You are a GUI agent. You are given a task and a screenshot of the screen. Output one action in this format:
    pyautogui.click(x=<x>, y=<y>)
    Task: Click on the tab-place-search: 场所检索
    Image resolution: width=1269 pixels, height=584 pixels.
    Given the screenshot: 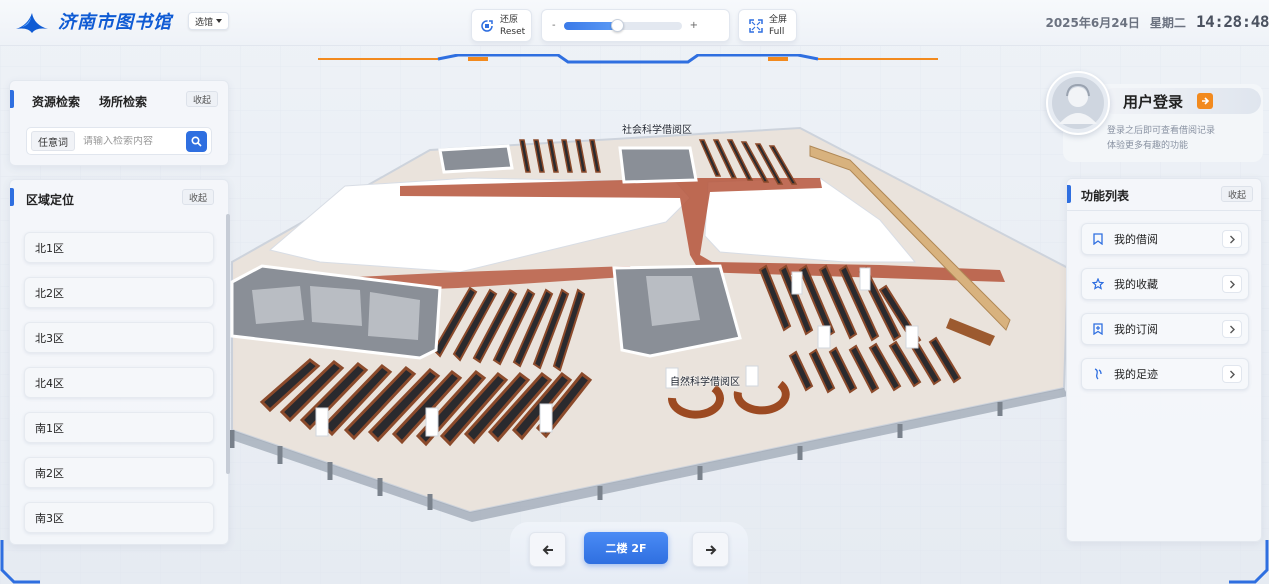 What is the action you would take?
    pyautogui.click(x=123, y=101)
    